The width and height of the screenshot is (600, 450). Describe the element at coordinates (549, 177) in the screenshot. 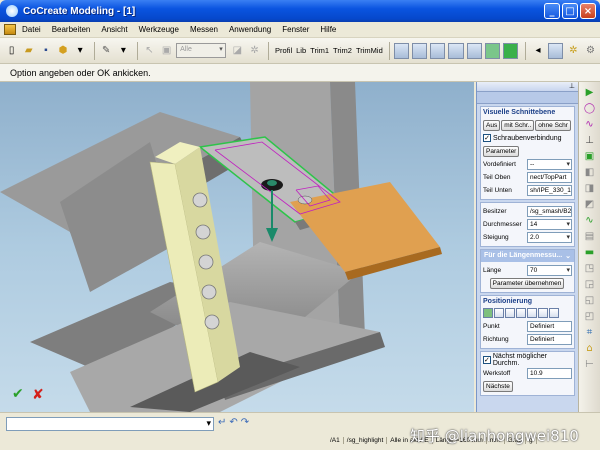

I see `field-top-part: nect/TopPart` at that location.